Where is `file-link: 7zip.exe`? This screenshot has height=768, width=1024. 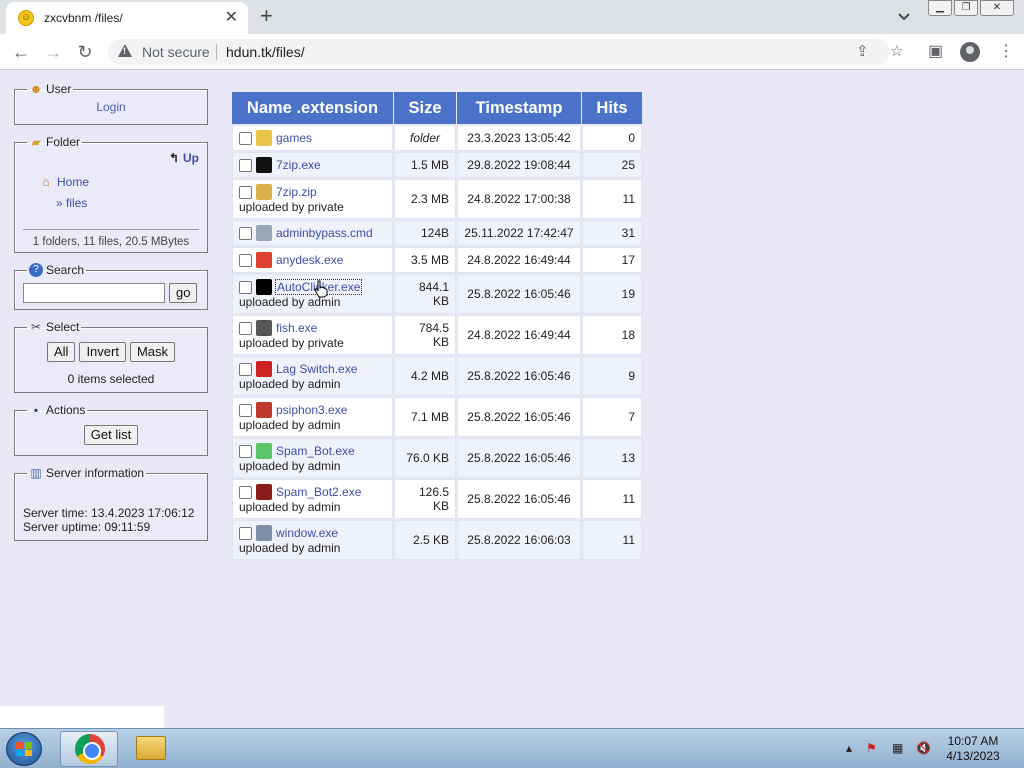 file-link: 7zip.exe is located at coordinates (298, 165).